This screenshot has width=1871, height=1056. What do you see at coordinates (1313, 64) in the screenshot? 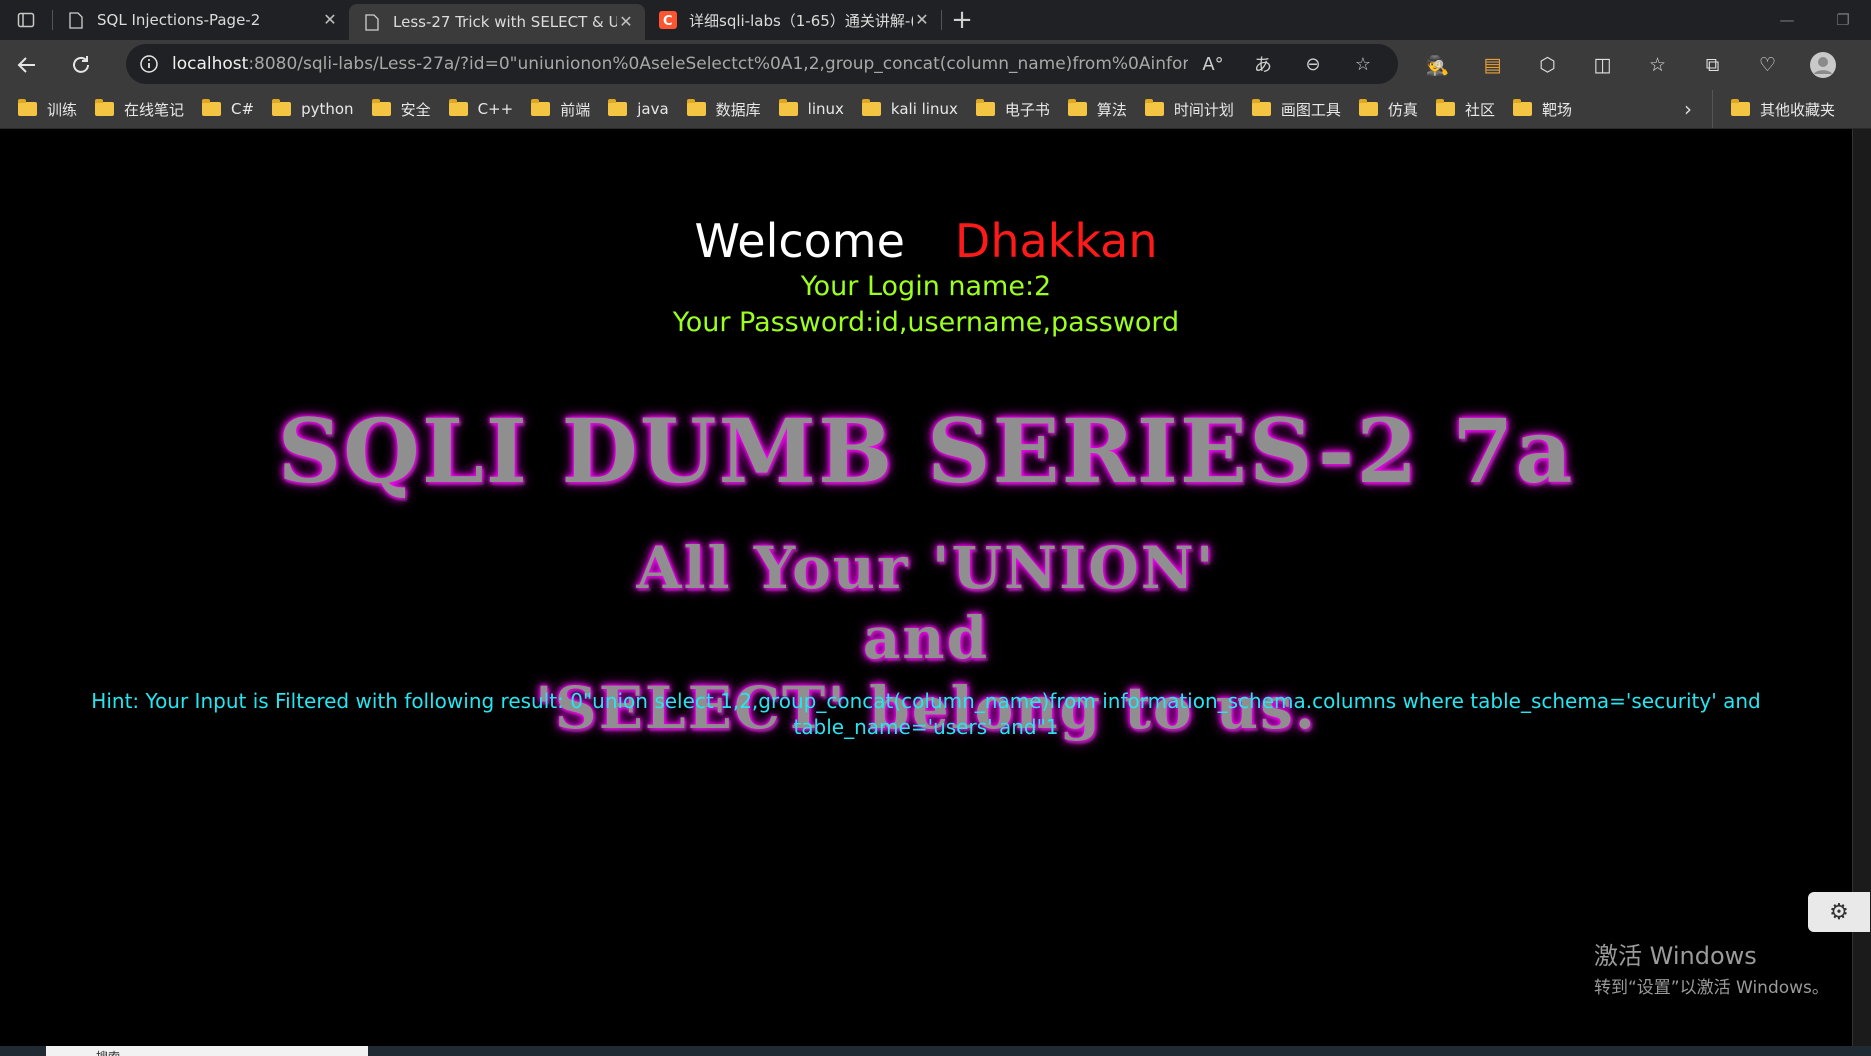
I see `zoom-icon: ⊖` at bounding box center [1313, 64].